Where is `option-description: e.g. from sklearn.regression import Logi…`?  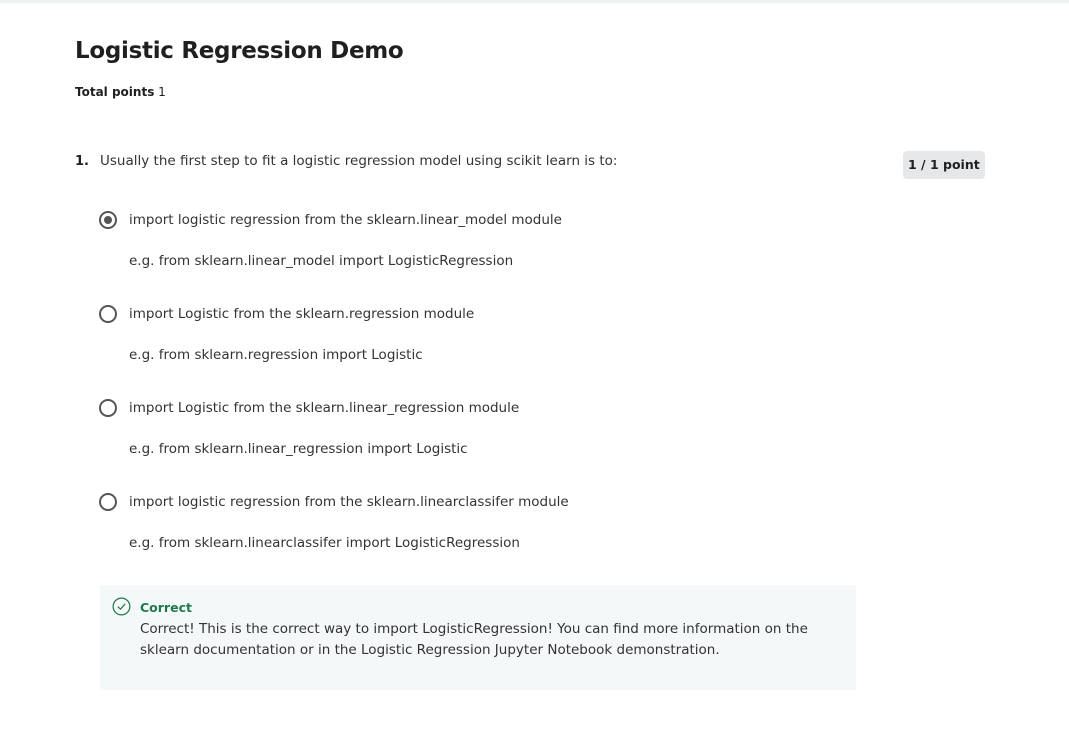
option-description: e.g. from sklearn.regression import Logi… is located at coordinates (276, 355).